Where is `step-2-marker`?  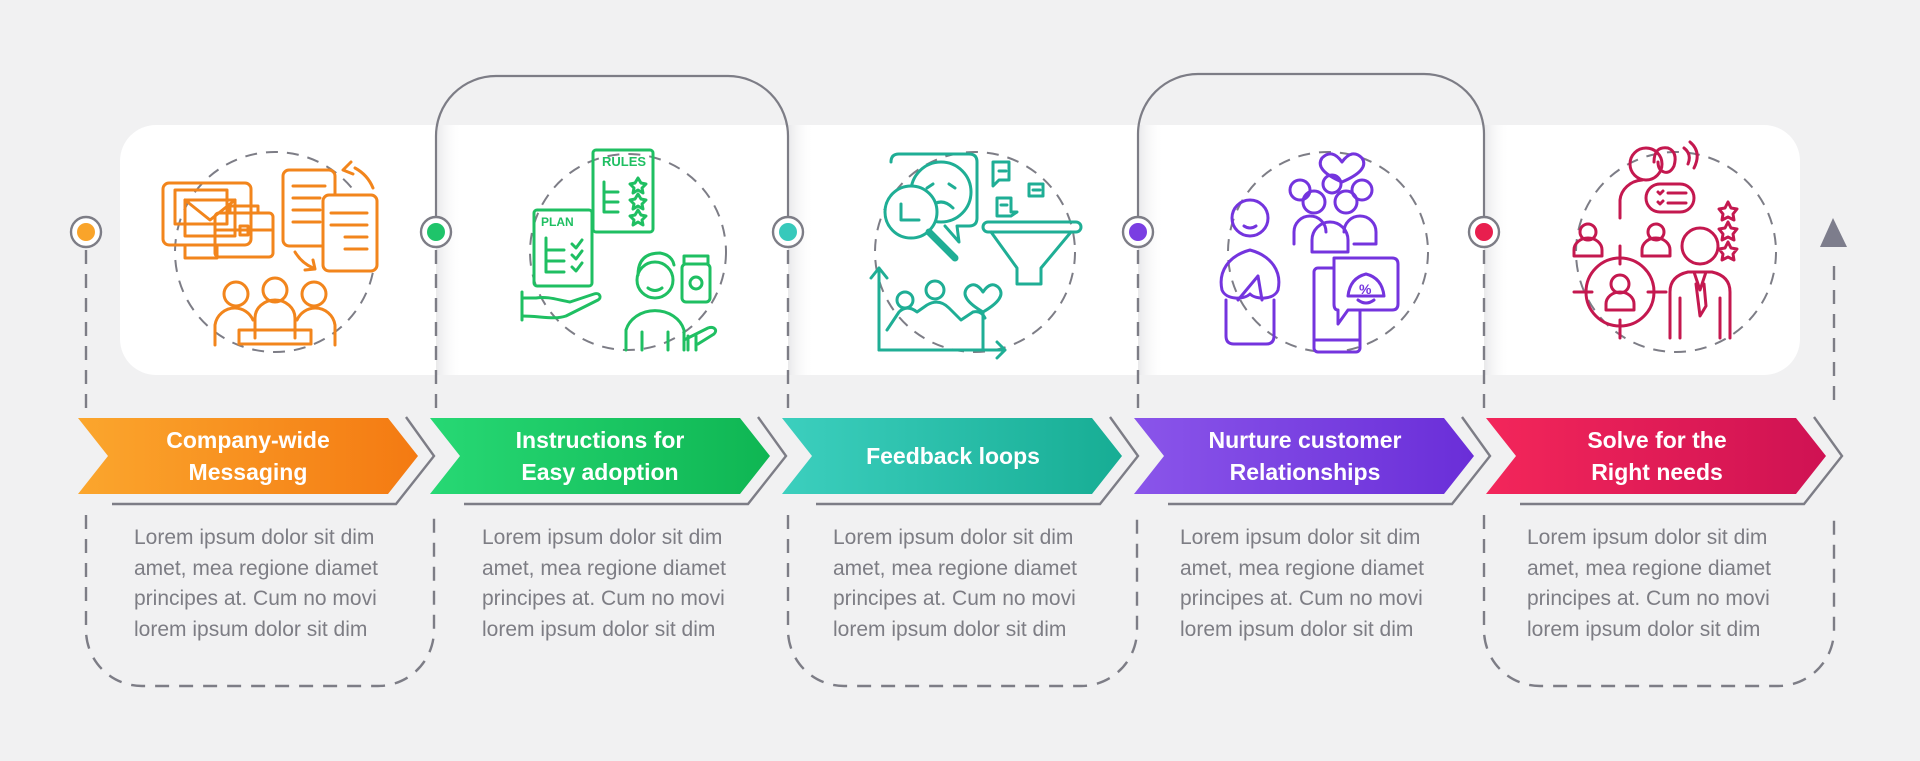 step-2-marker is located at coordinates (436, 232).